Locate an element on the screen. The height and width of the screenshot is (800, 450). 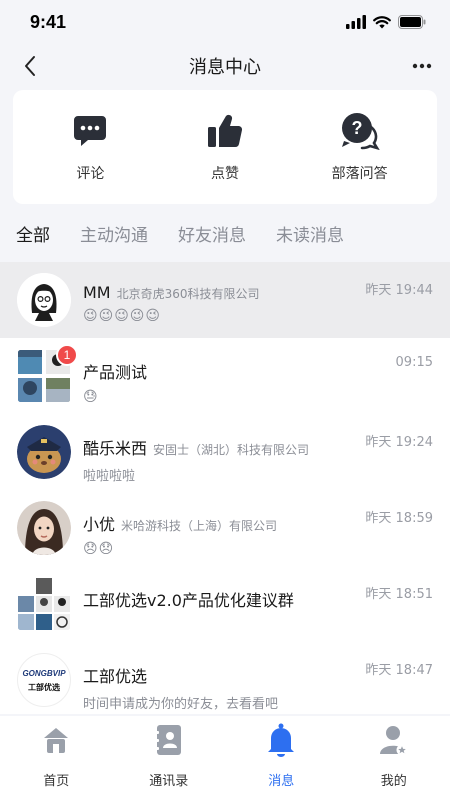
contact-name: 小优 is located at coordinates (99, 524).